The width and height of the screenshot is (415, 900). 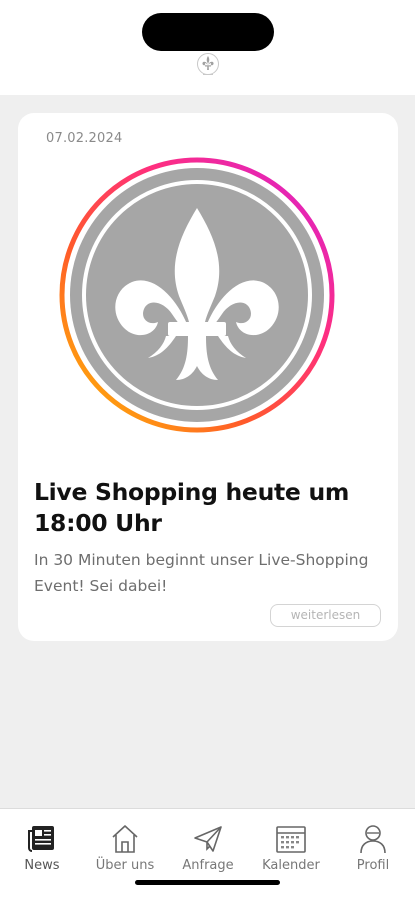 I want to click on fleur-de-lis-logo-icon, so click(x=208, y=64).